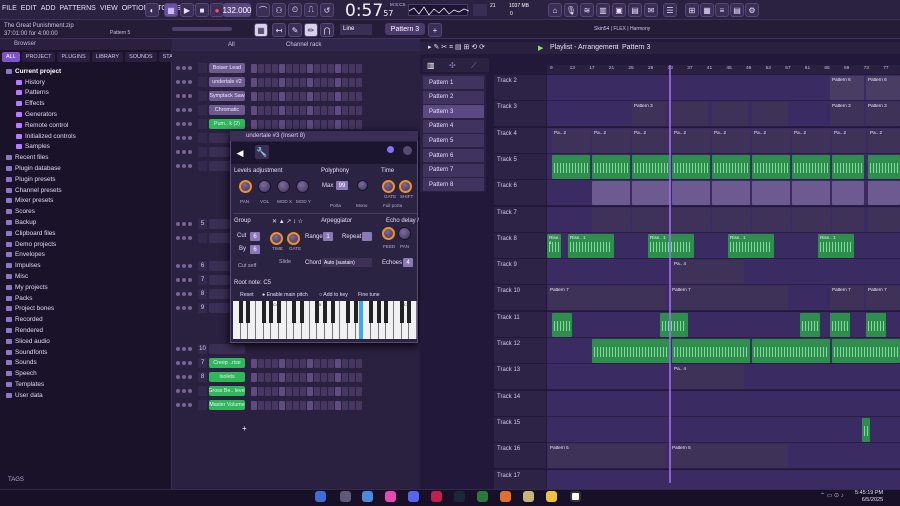  I want to click on system-clock: 5:45:19 PM 6/5/2025, so click(869, 497).